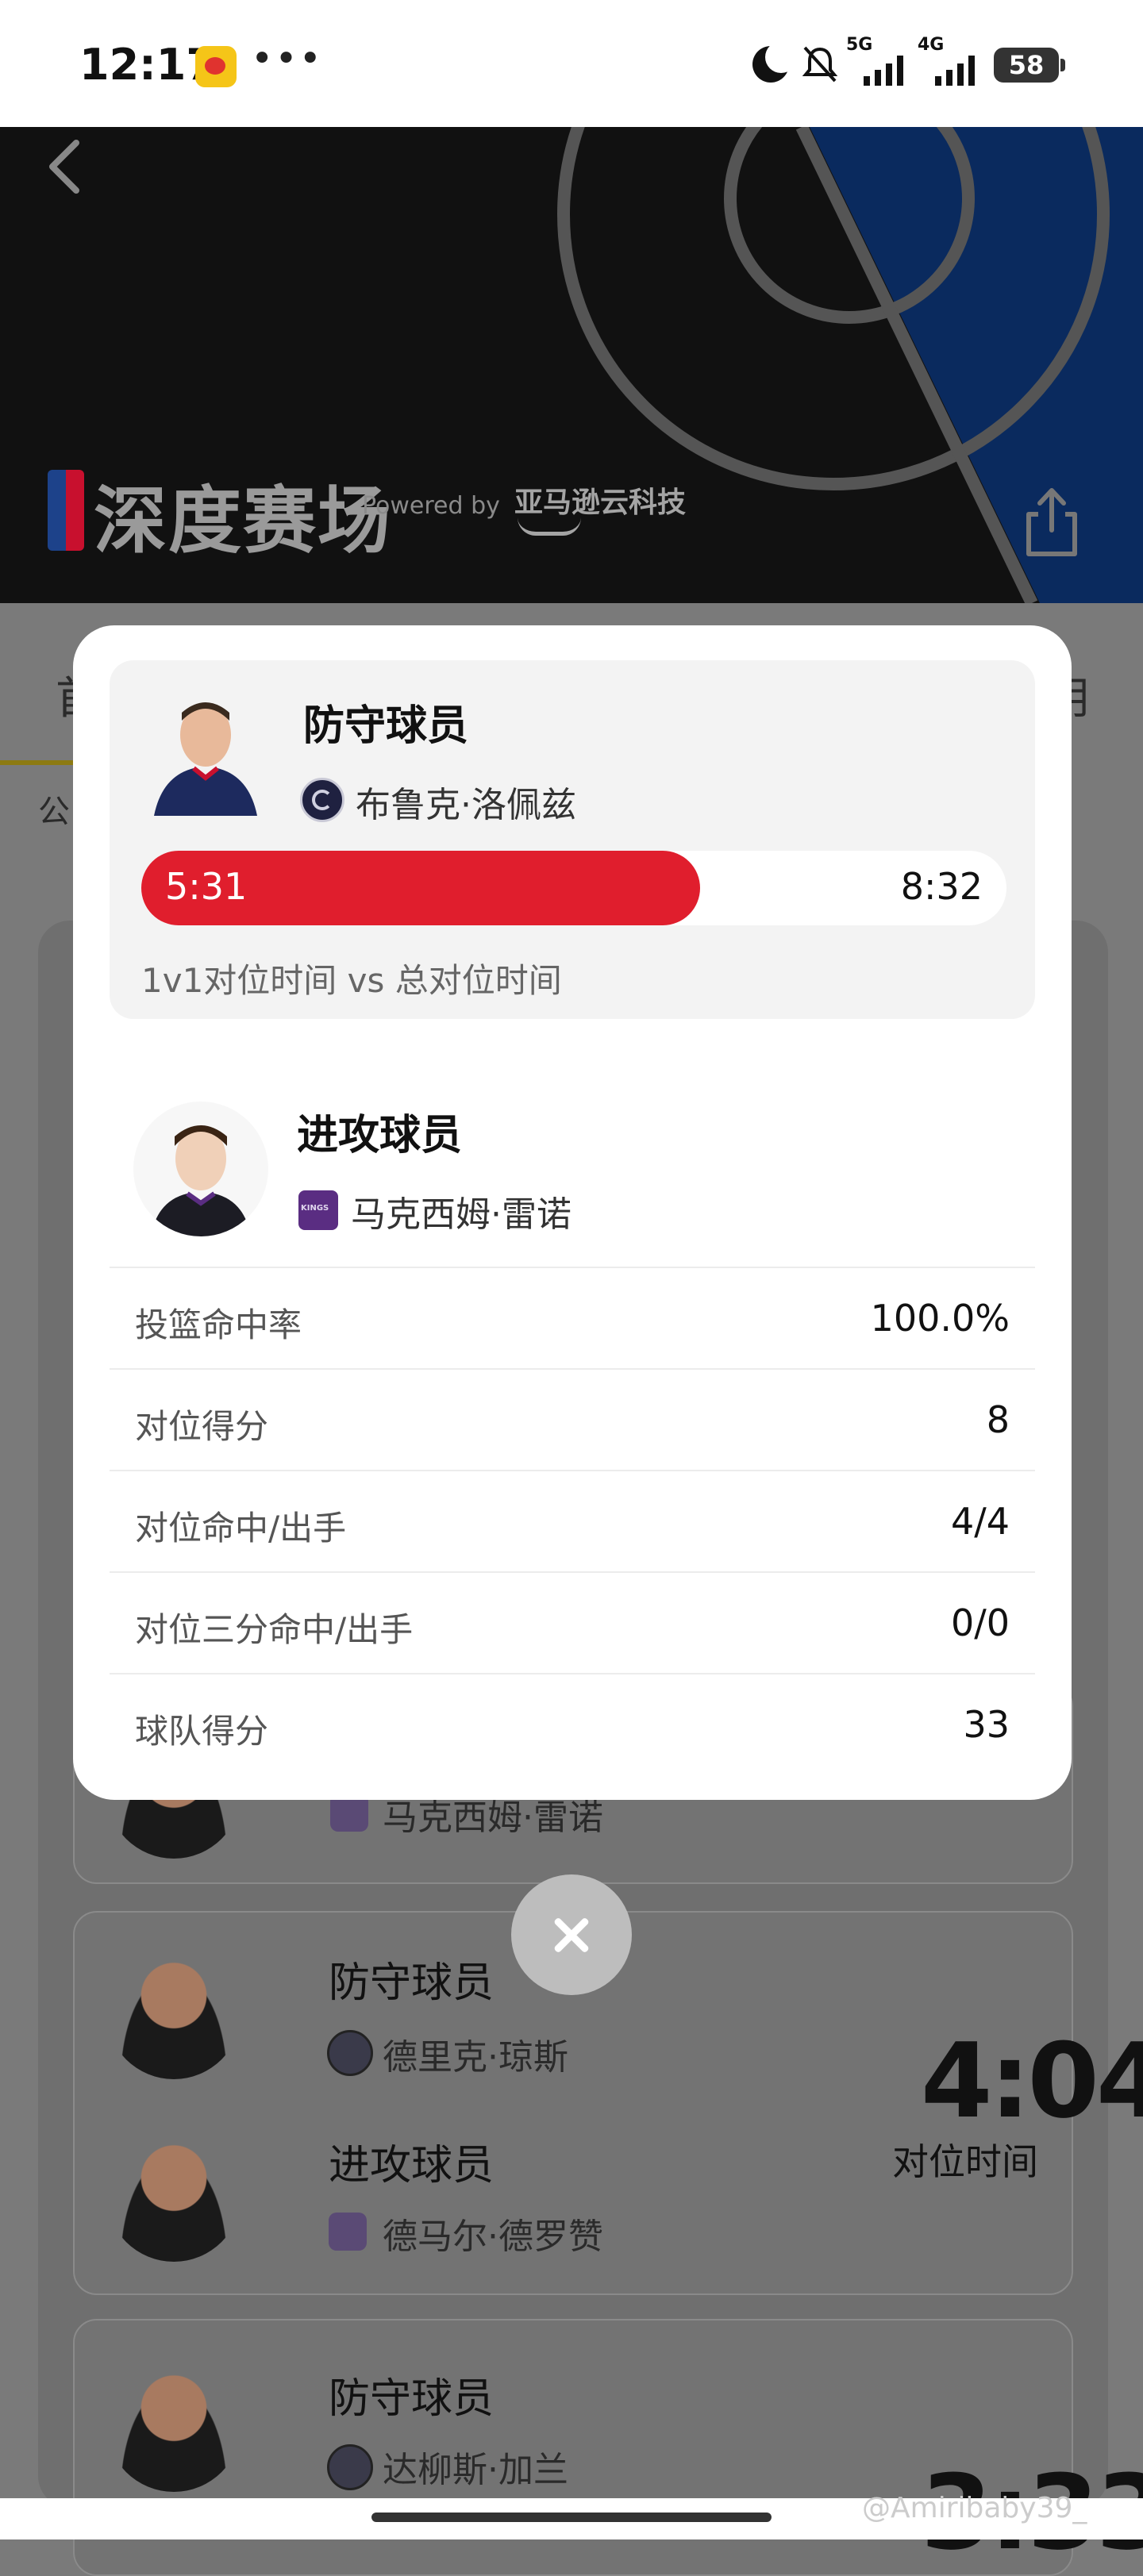 This screenshot has height=2576, width=1143. What do you see at coordinates (572, 1622) in the screenshot?
I see `stat-row: 对位三分命中/出手 0/0` at bounding box center [572, 1622].